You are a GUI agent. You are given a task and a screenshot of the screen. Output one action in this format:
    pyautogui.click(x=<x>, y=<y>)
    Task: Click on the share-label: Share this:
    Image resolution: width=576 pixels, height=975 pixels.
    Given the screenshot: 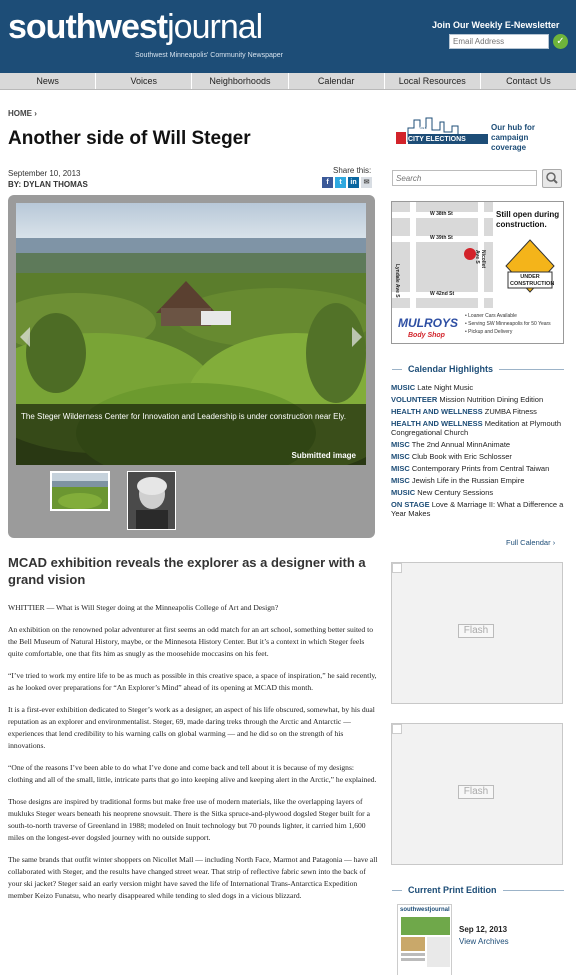 What is the action you would take?
    pyautogui.click(x=352, y=170)
    